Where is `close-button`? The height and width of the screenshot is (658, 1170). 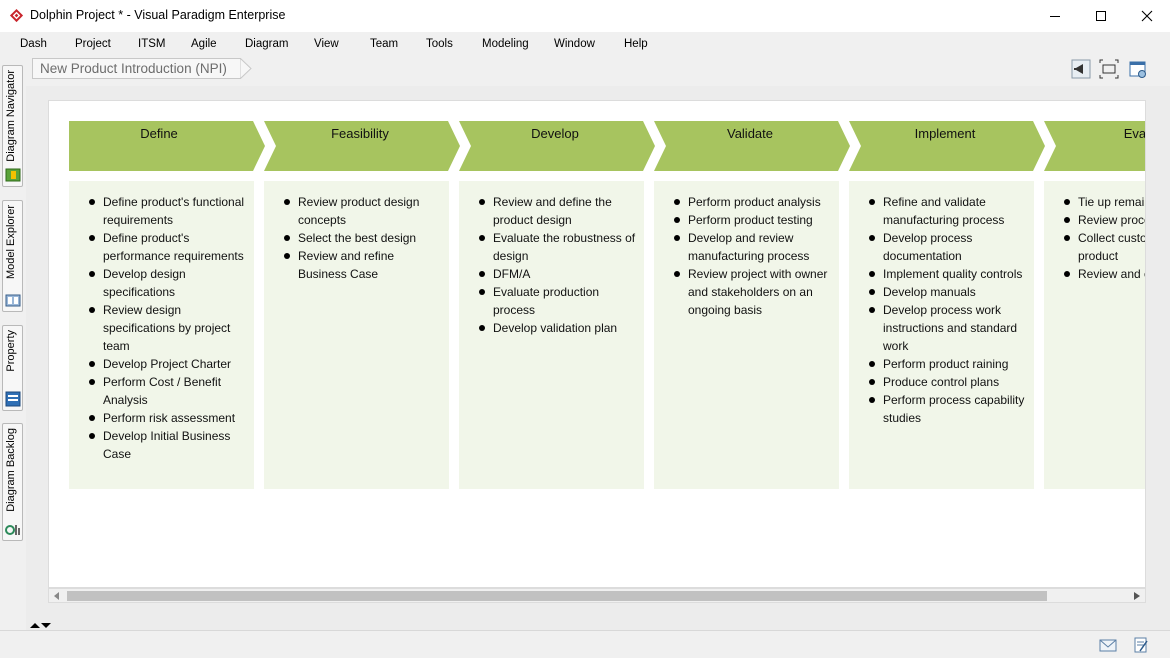
close-button is located at coordinates (1147, 16).